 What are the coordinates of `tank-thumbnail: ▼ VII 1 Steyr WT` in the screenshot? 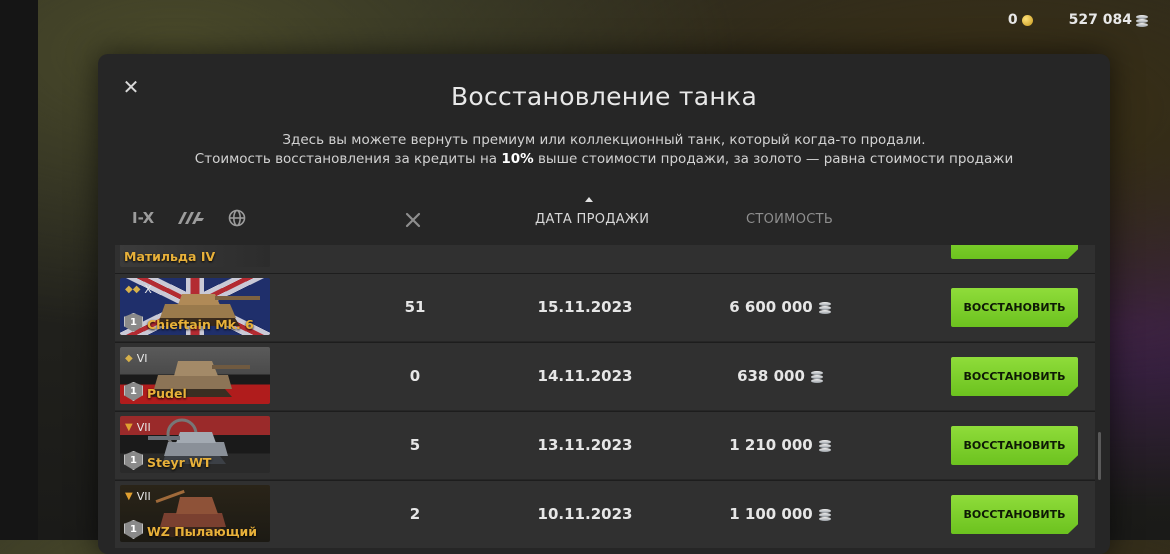 It's located at (195, 444).